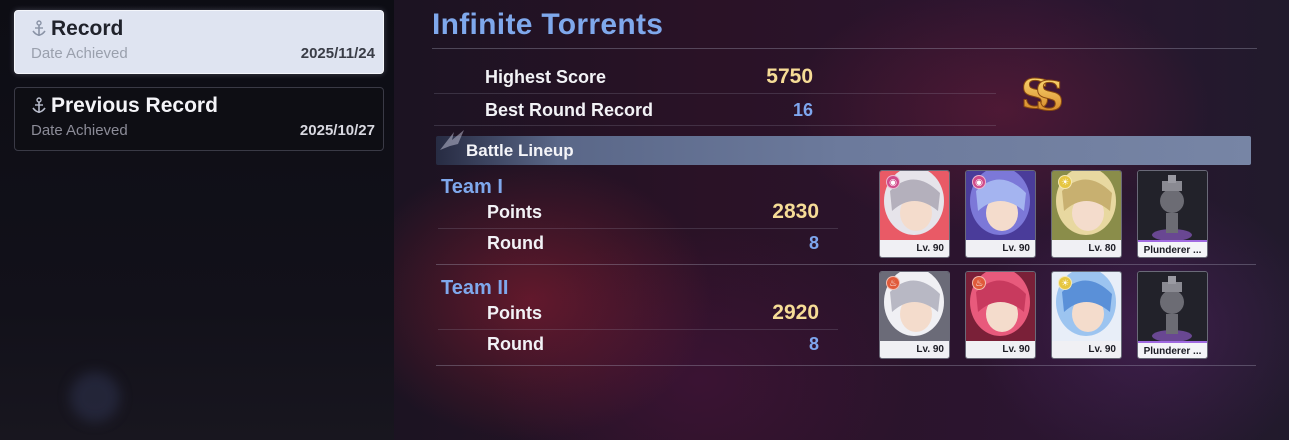  Describe the element at coordinates (548, 24) in the screenshot. I see `mode-title: Infinite Torrents` at that location.